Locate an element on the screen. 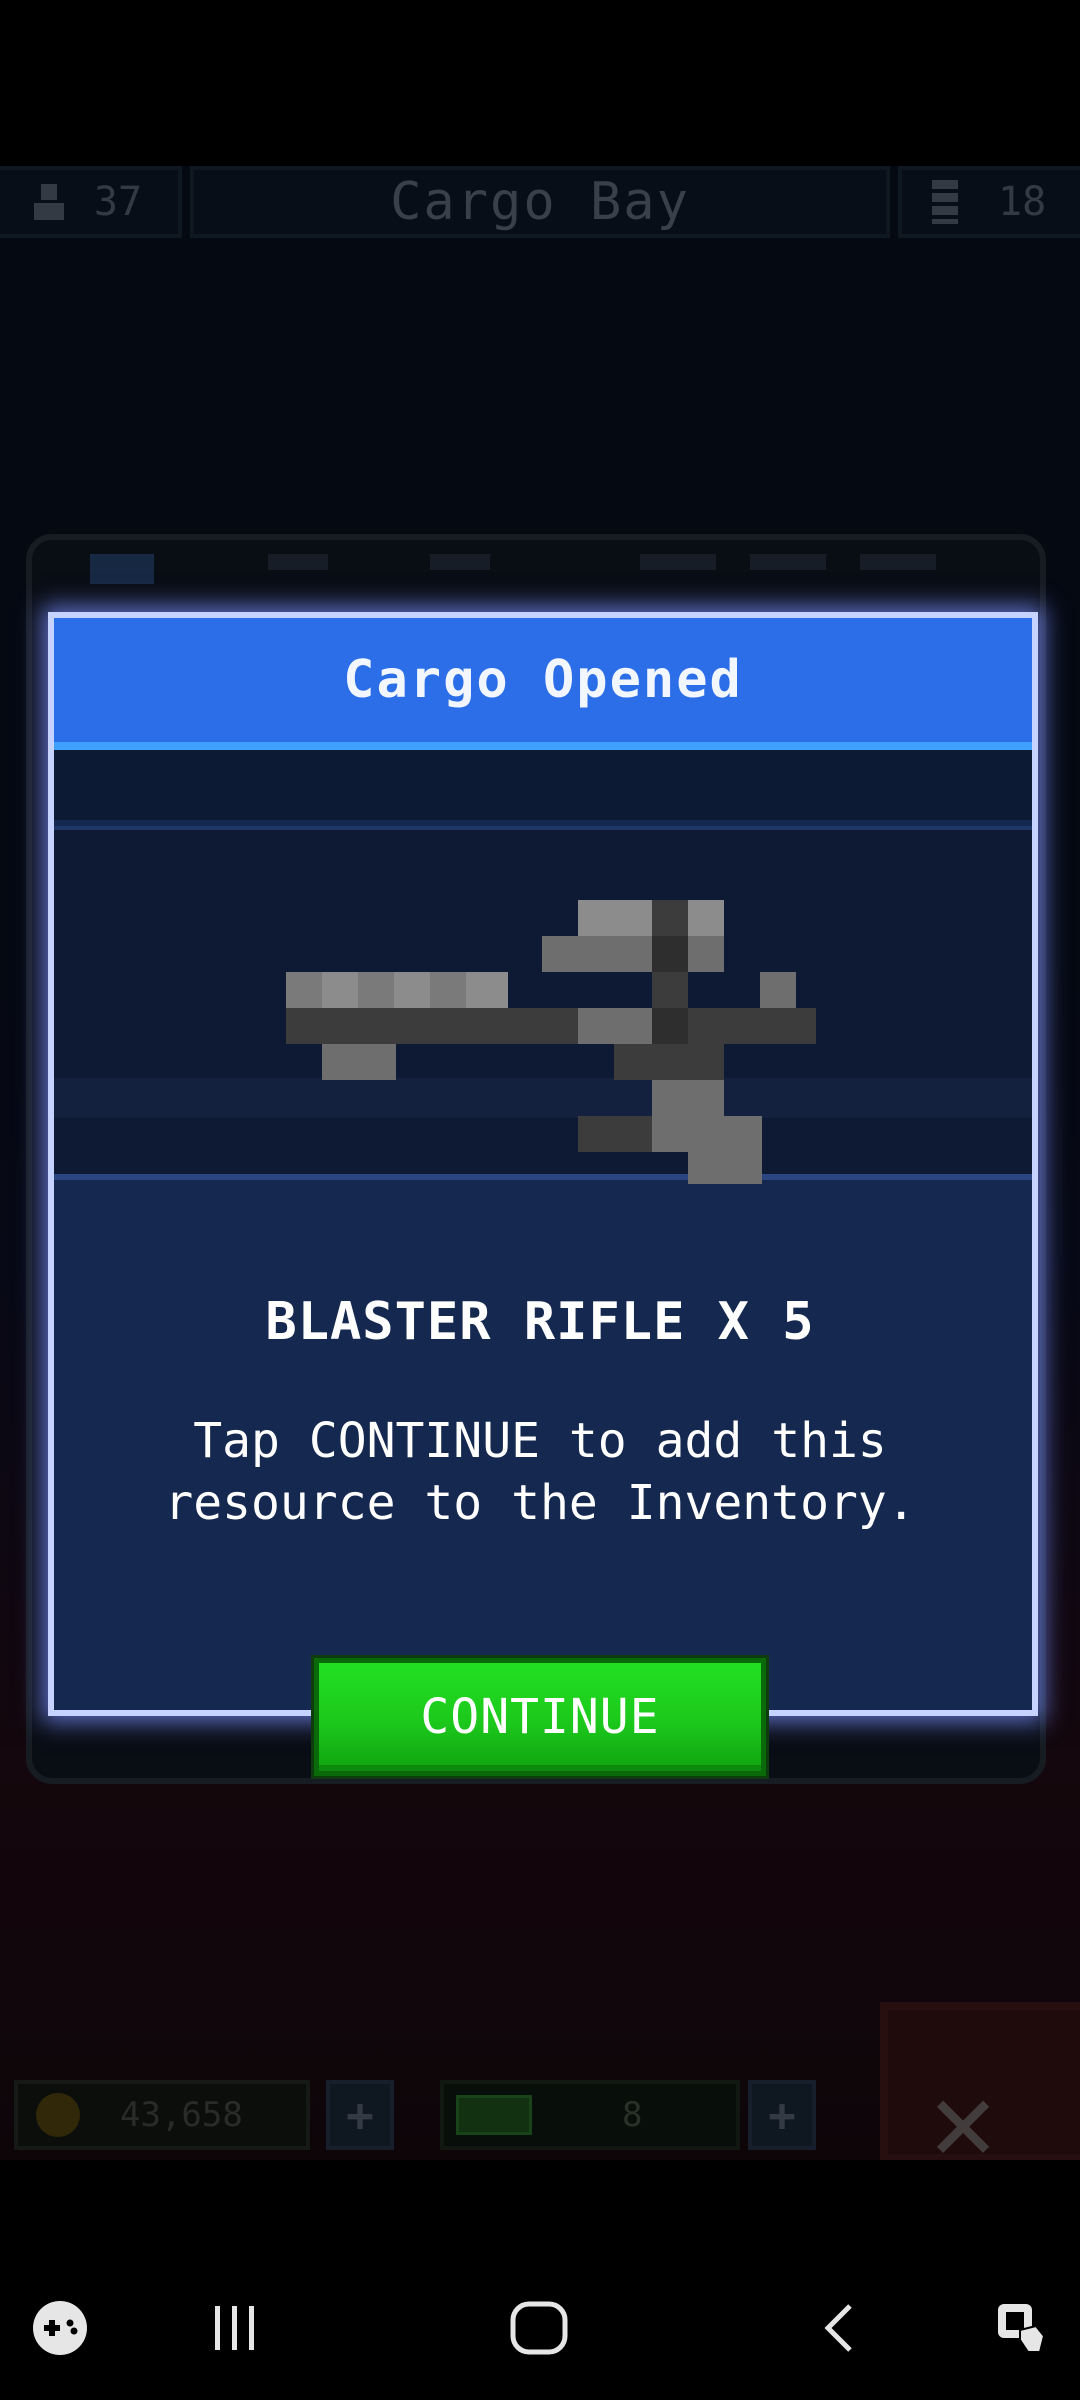 This screenshot has height=2400, width=1080. home-icon is located at coordinates (539, 2328).